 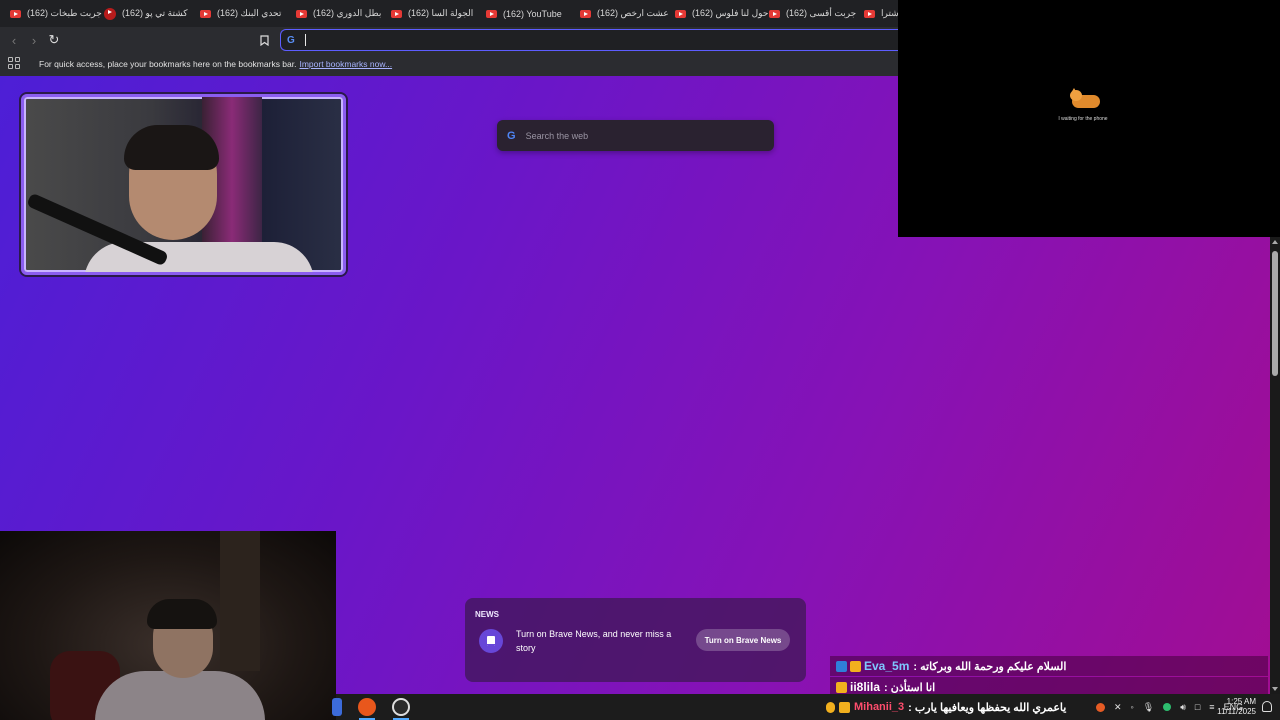 What do you see at coordinates (841, 666) in the screenshot?
I see `badge-icon` at bounding box center [841, 666].